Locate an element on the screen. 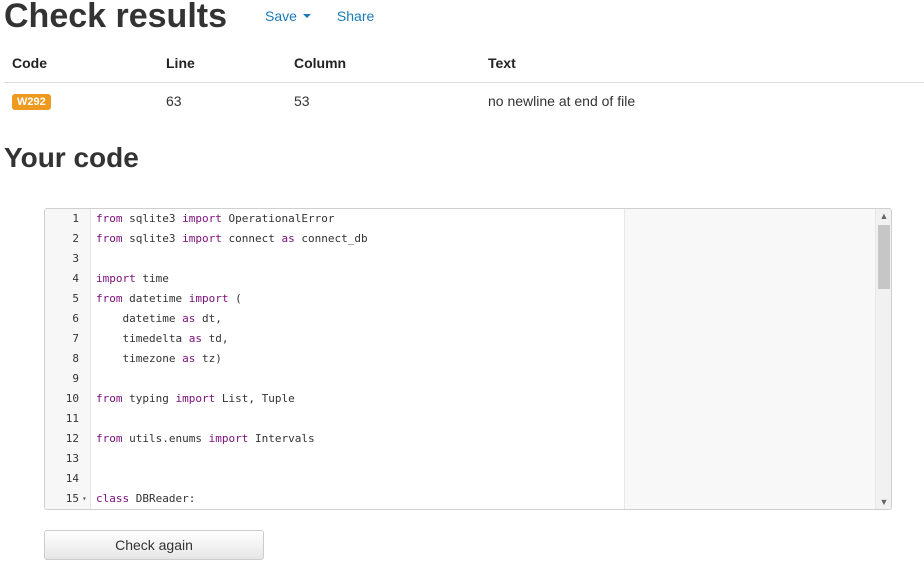  line-number: 7 is located at coordinates (75, 338).